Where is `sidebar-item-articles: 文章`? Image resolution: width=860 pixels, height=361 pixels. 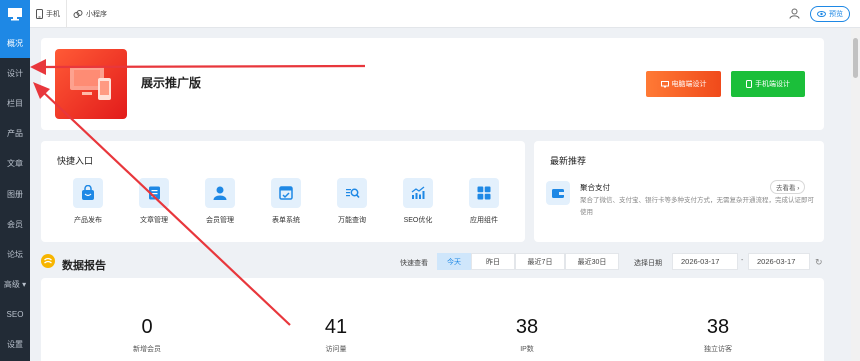
sidebar-item-articles: 文章 is located at coordinates (15, 164).